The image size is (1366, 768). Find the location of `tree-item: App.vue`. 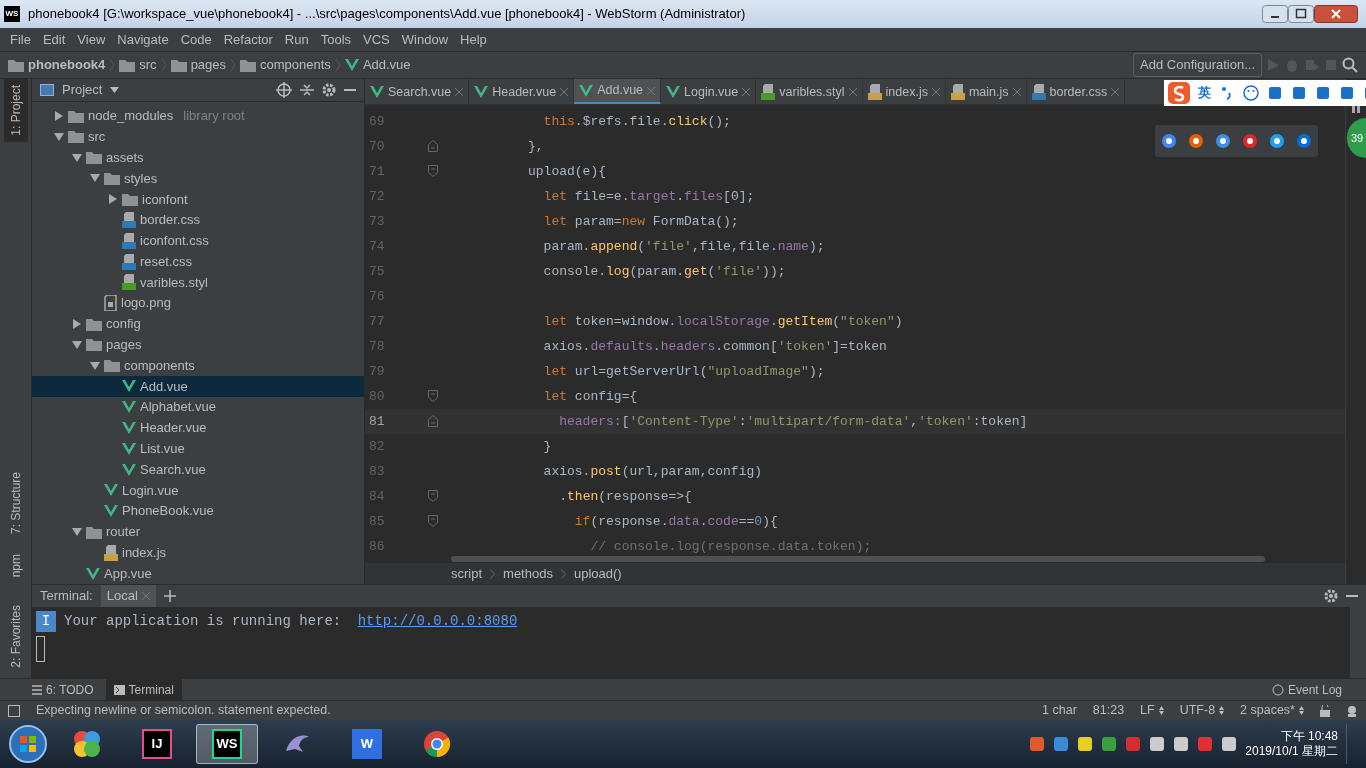

tree-item: App.vue is located at coordinates (198, 573).